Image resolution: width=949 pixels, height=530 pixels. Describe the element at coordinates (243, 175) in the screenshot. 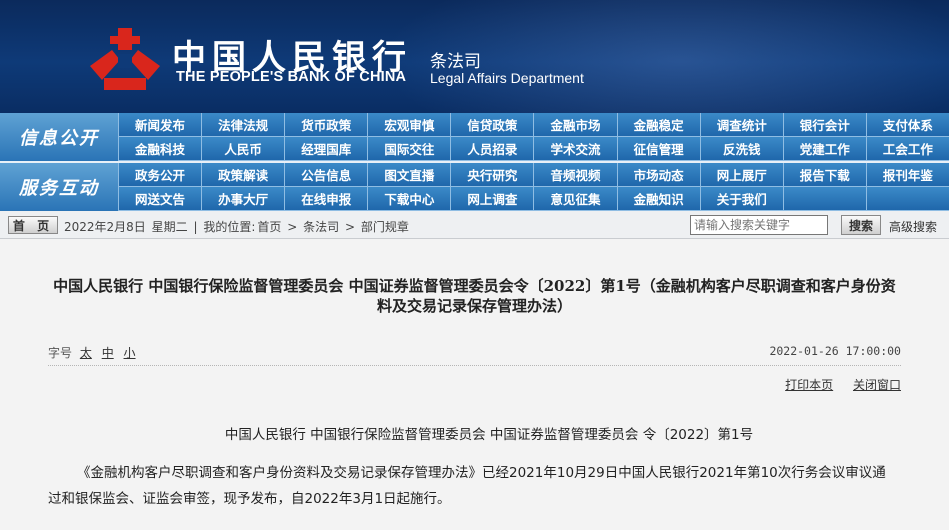

I see `nav-item: 政策解读` at that location.